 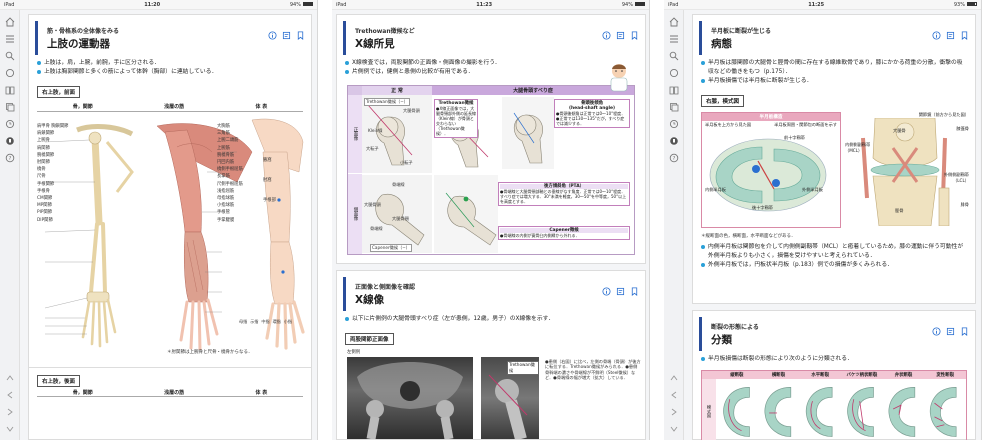 I want to click on badge-trethowan-negative: Trethowan徴候（−）, so click(x=387, y=102).